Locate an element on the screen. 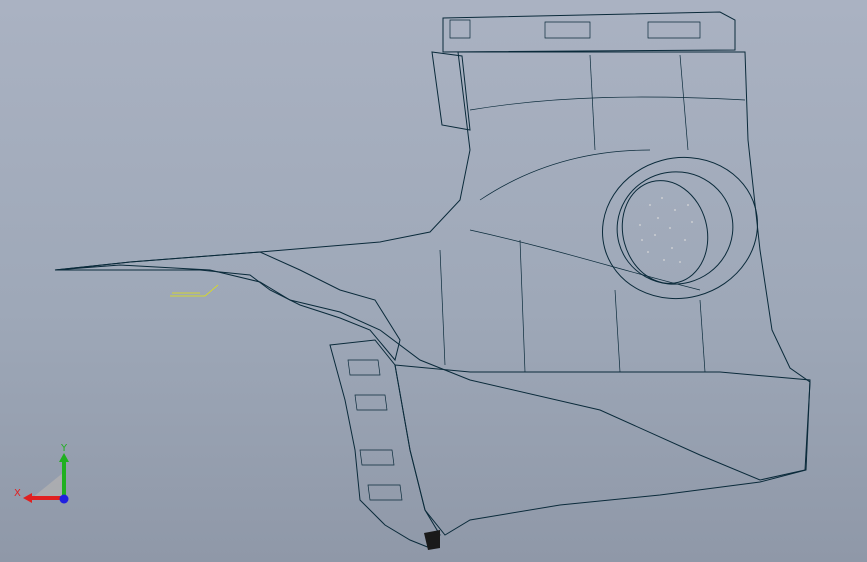  lower-front-panel is located at coordinates (602, 450).